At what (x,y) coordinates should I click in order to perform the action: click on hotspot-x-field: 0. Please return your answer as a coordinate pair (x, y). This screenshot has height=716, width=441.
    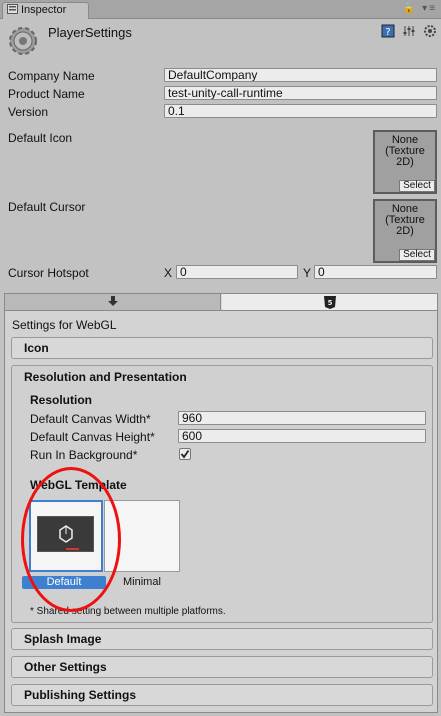
    Looking at the image, I should click on (237, 272).